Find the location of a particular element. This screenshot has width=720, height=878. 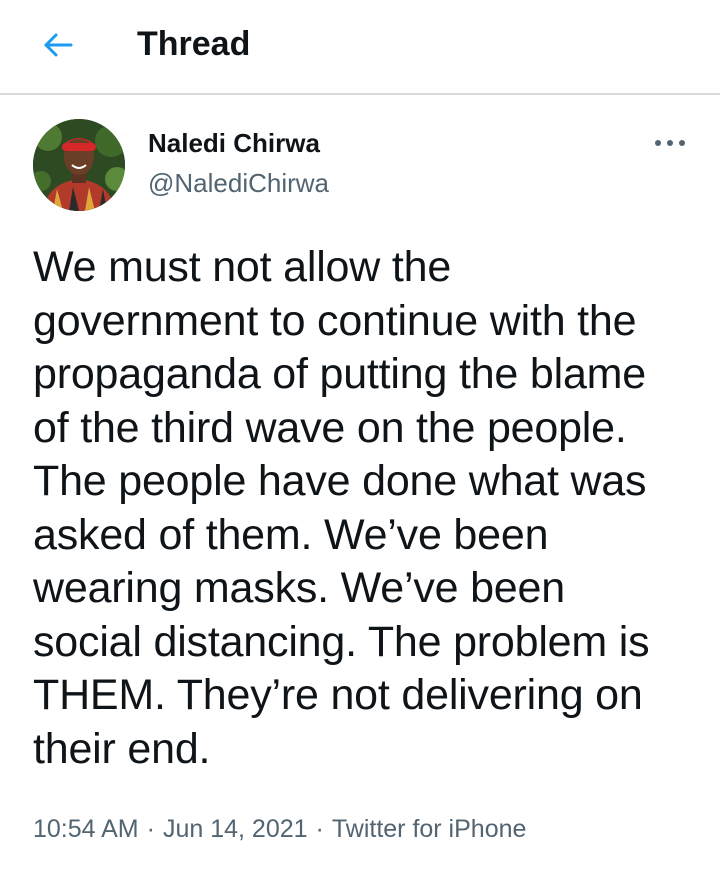

arrow-left-icon is located at coordinates (58, 45).